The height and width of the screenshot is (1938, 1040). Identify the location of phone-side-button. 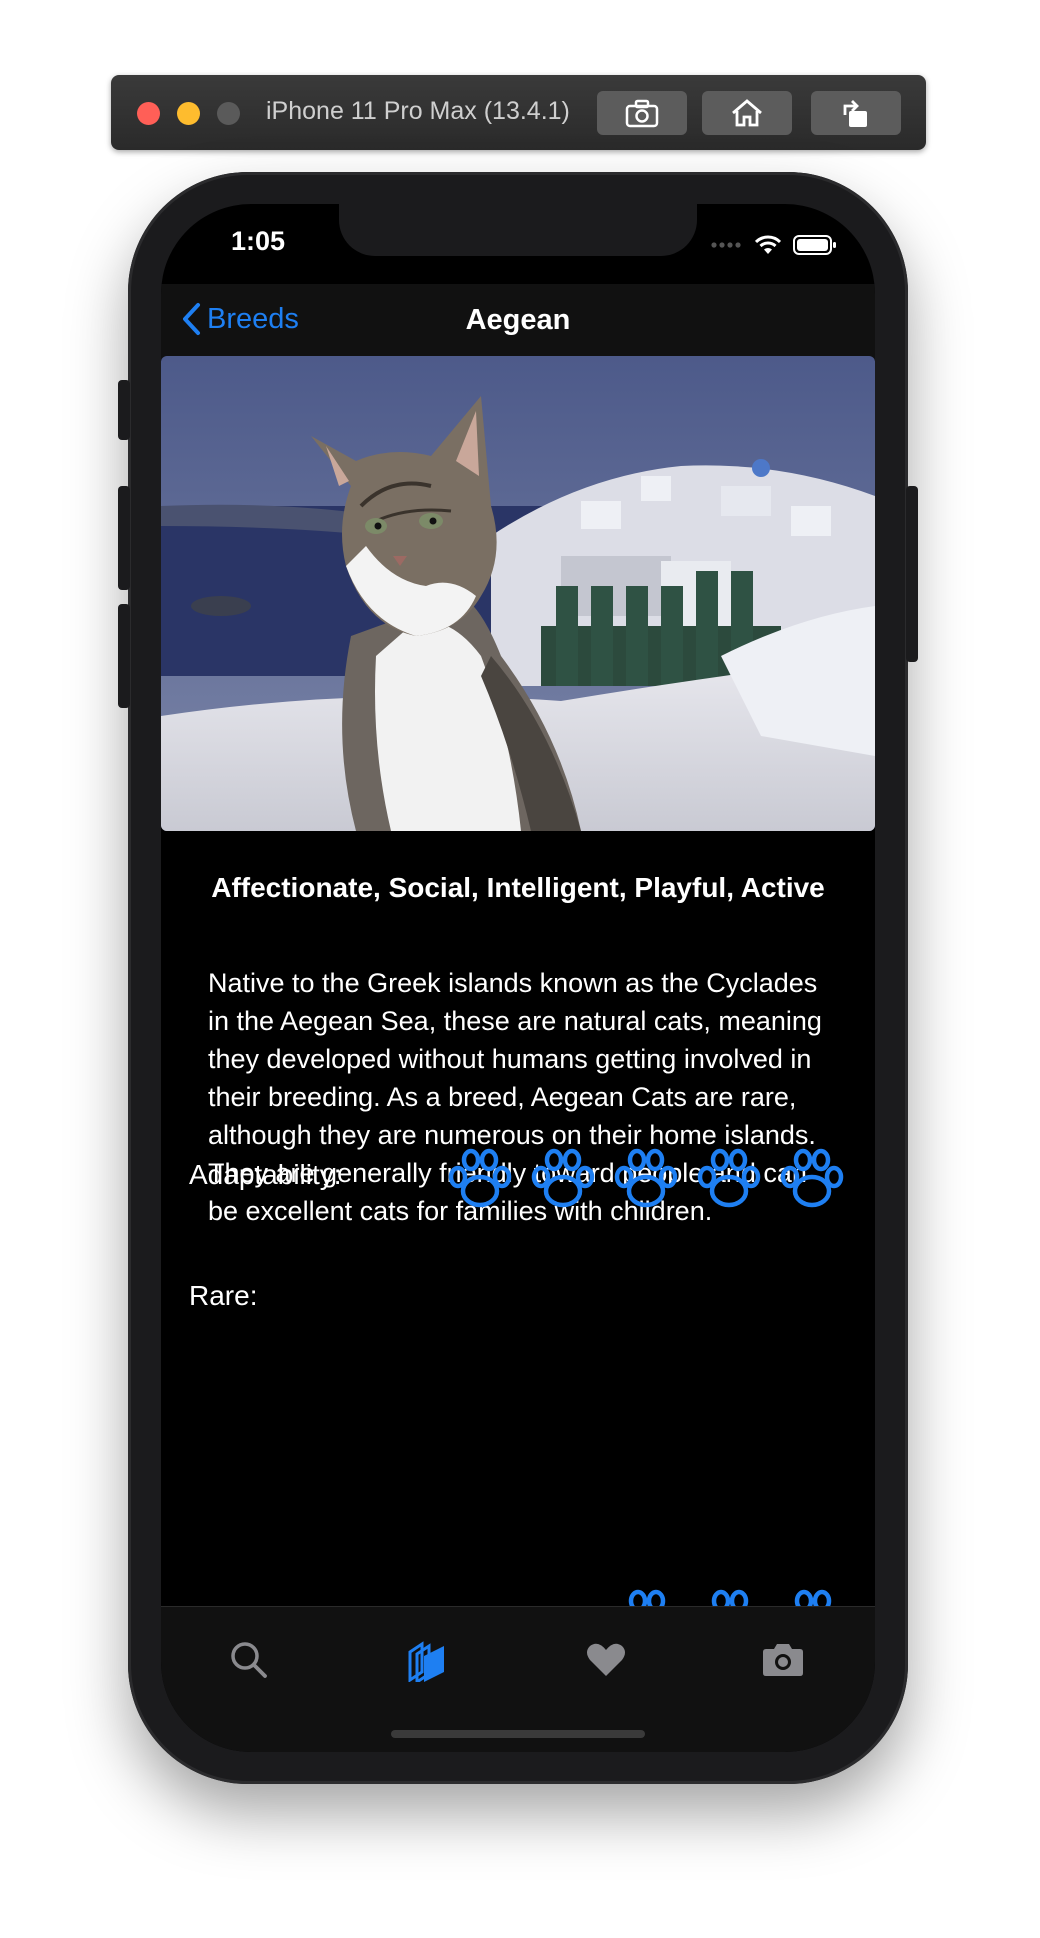
(124, 410).